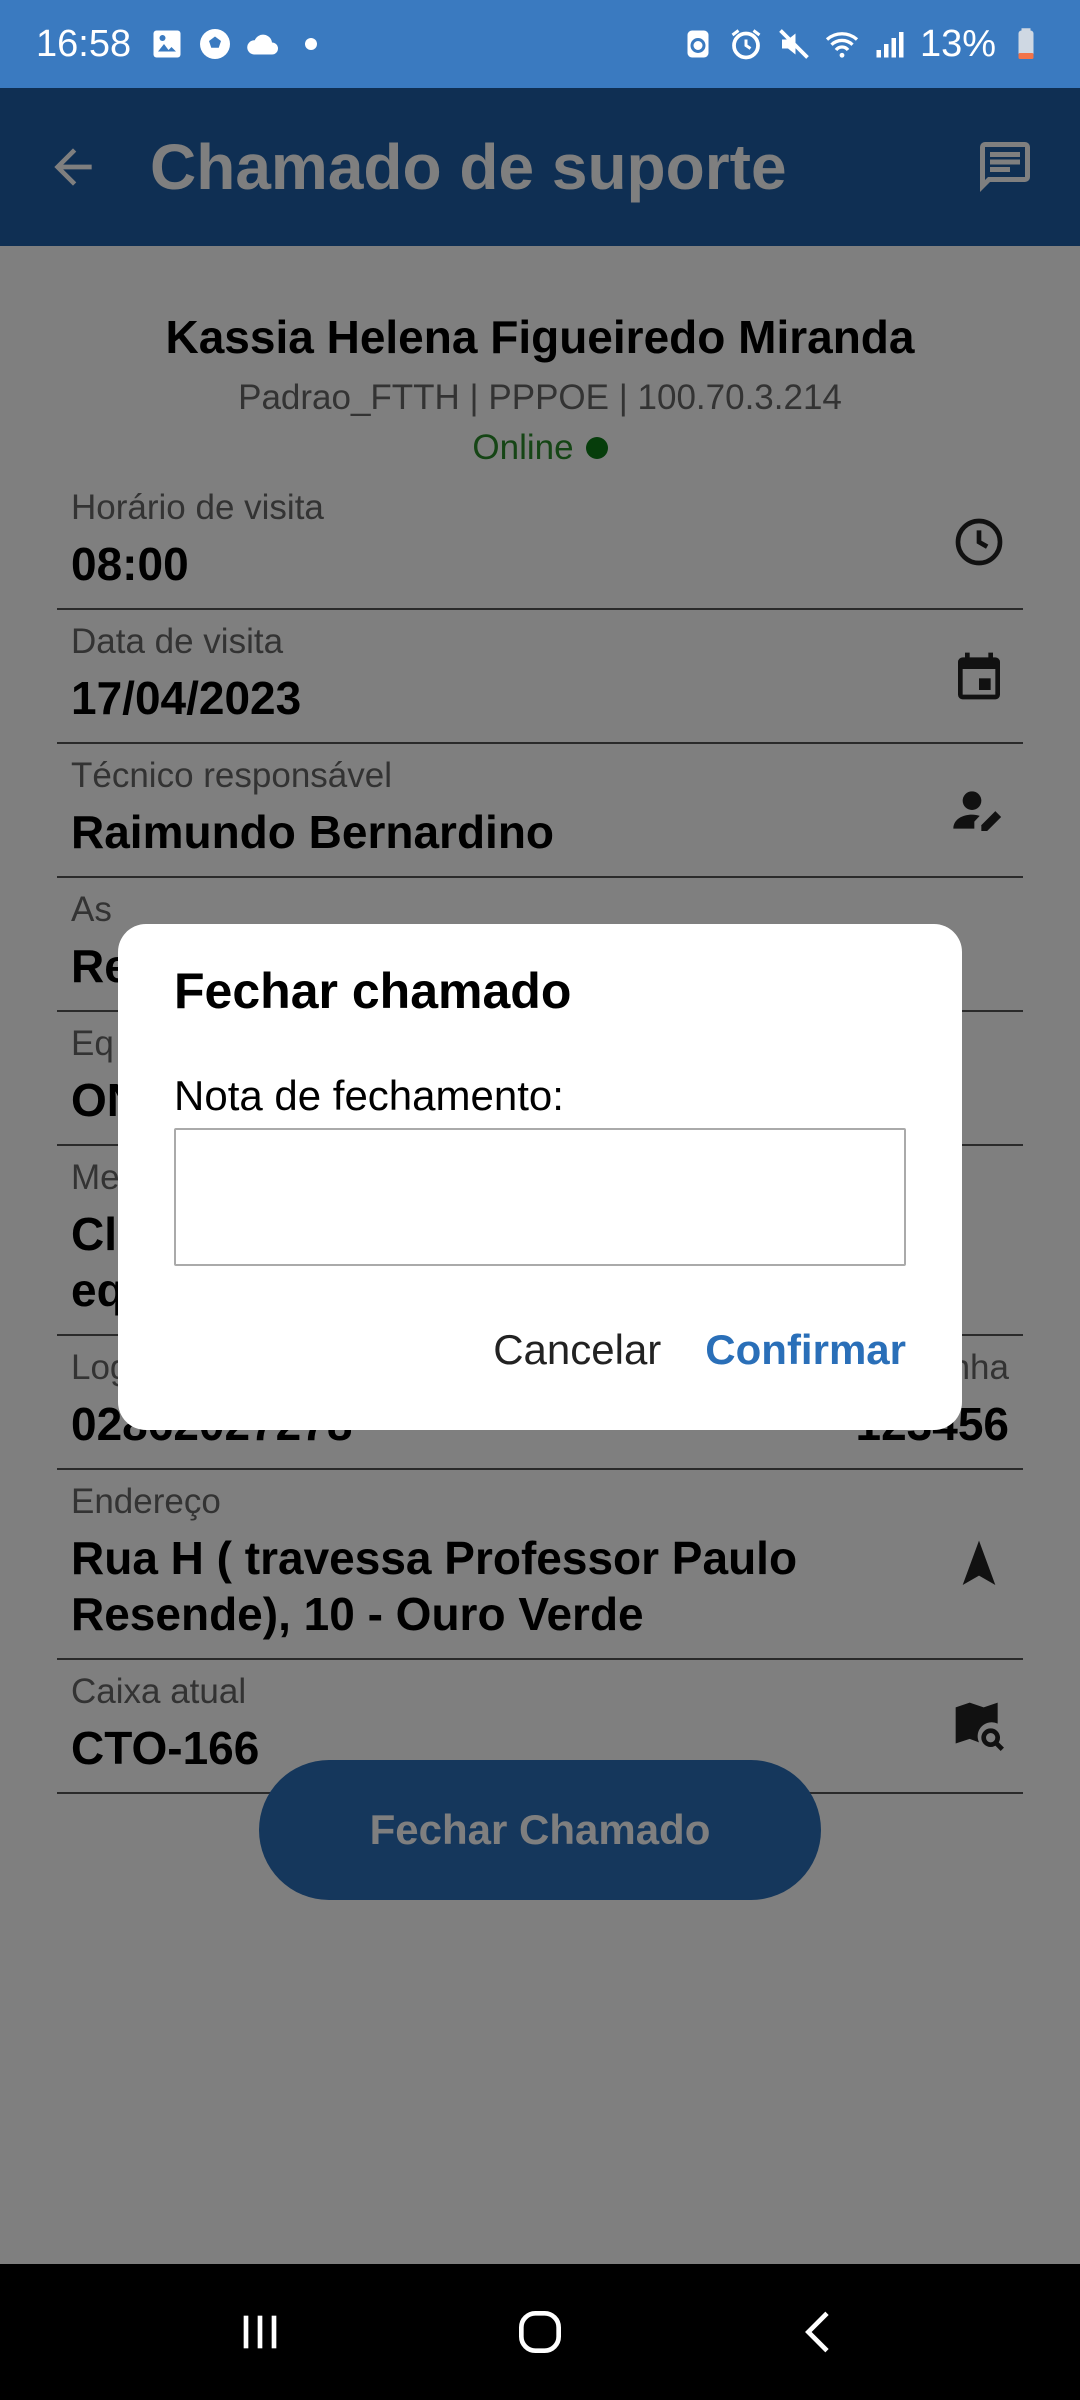 This screenshot has width=1080, height=2400. I want to click on image-icon, so click(167, 44).